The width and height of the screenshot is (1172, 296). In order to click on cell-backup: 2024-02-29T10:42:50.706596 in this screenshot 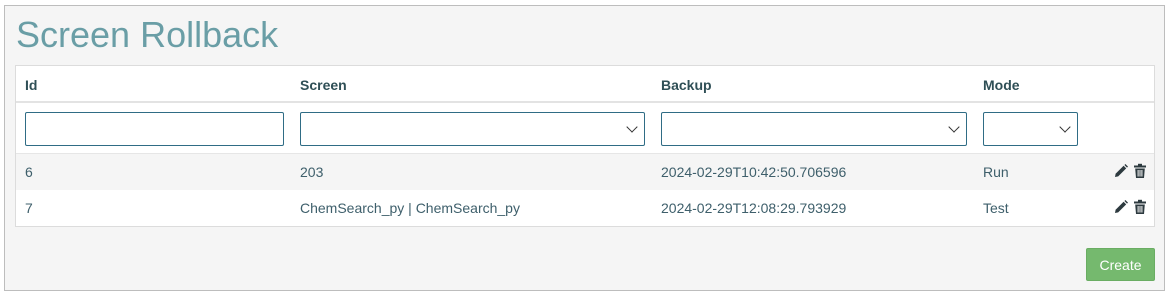, I will do `click(754, 172)`.